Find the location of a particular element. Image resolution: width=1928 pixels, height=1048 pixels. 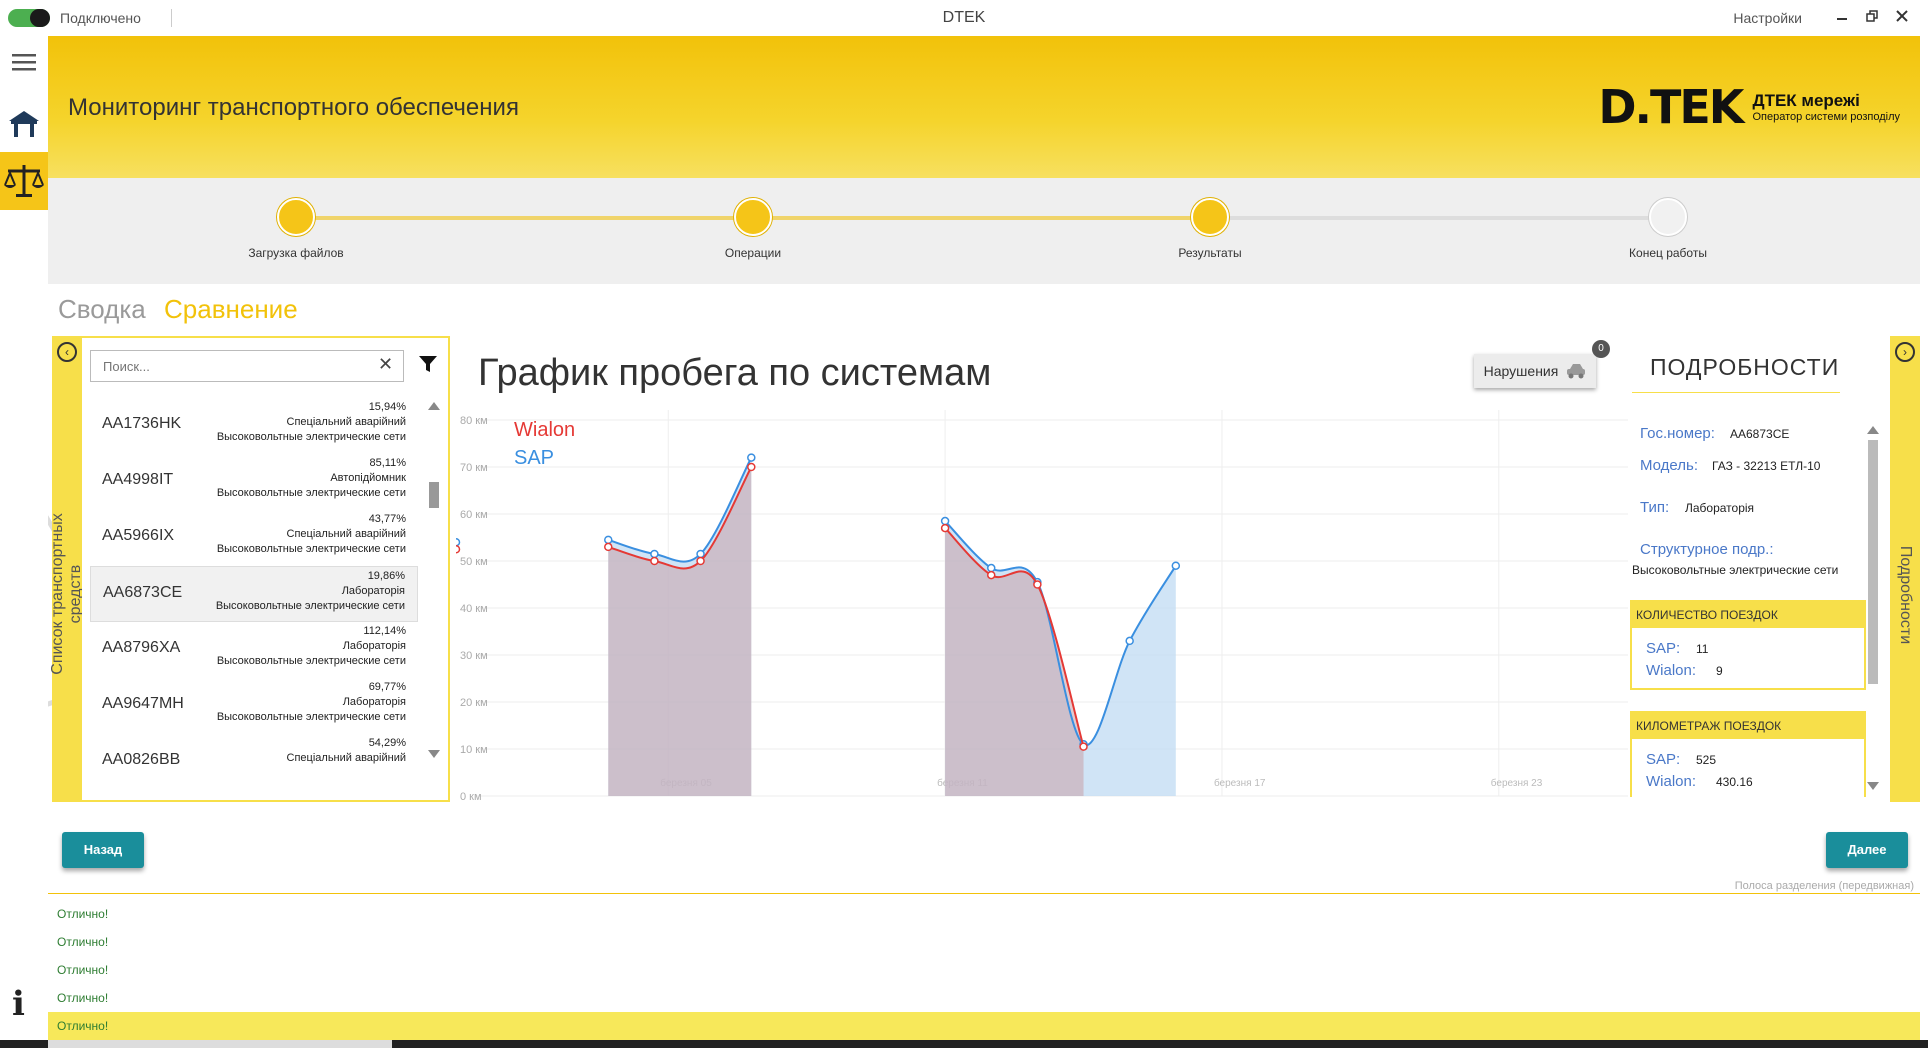

scales-icon is located at coordinates (24, 181).